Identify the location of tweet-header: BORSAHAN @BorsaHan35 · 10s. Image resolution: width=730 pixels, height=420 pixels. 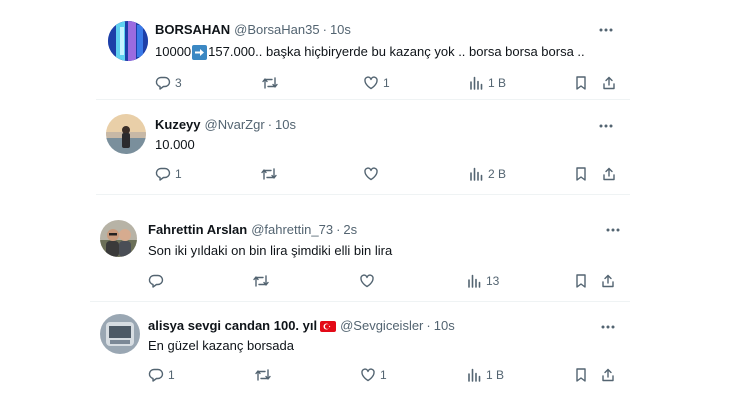
(253, 30).